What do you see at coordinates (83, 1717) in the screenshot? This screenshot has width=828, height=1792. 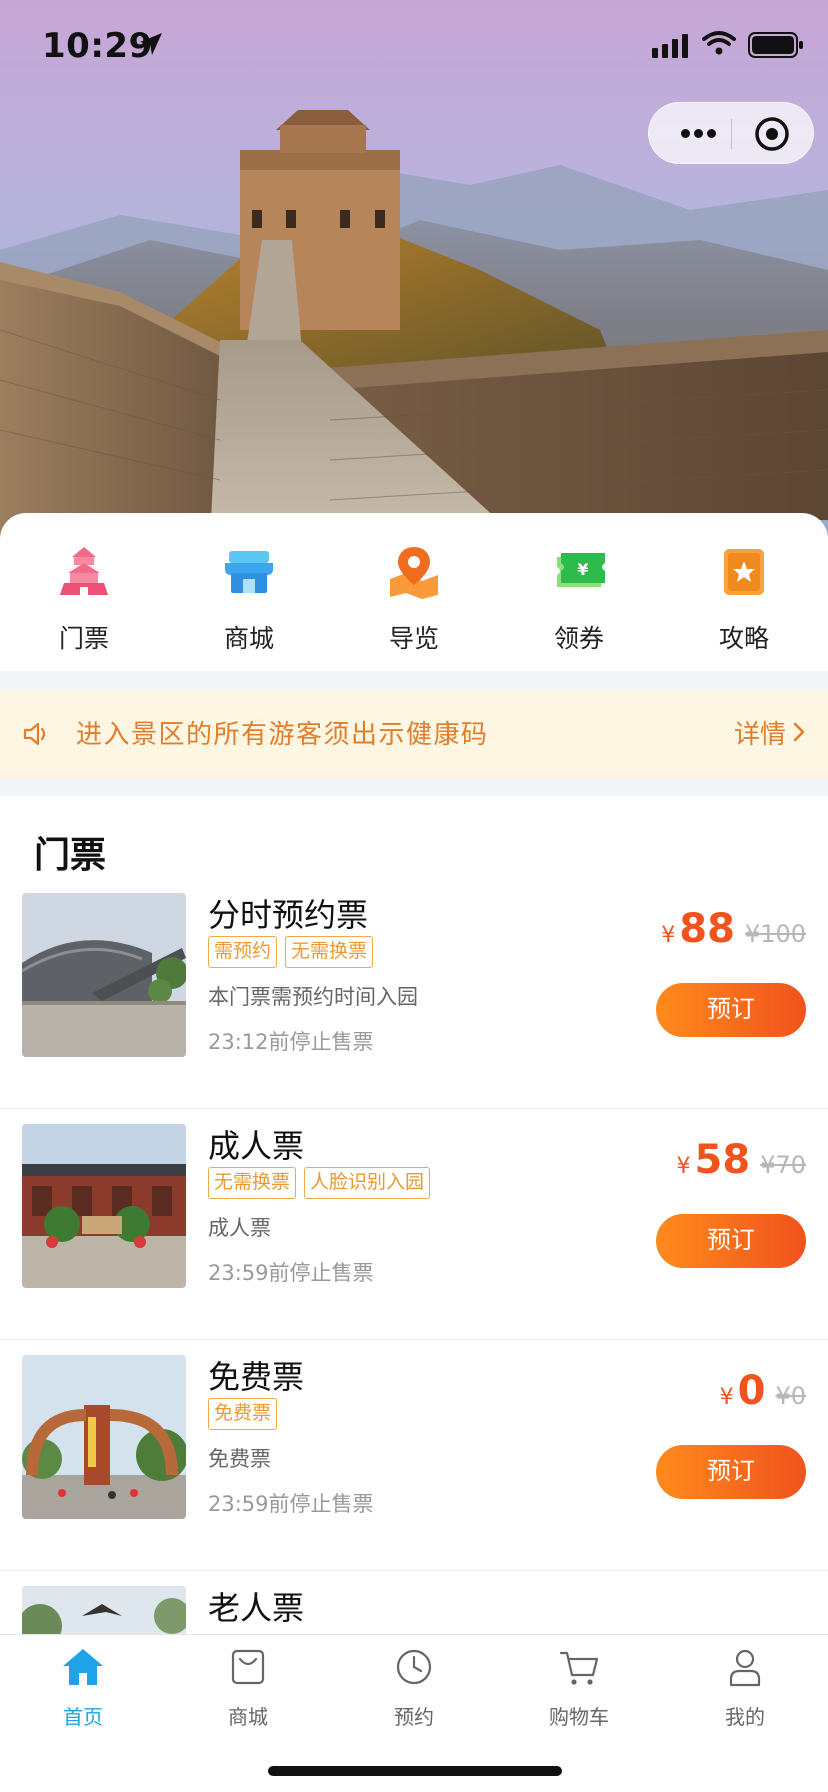 I see `tab-label: 首页` at bounding box center [83, 1717].